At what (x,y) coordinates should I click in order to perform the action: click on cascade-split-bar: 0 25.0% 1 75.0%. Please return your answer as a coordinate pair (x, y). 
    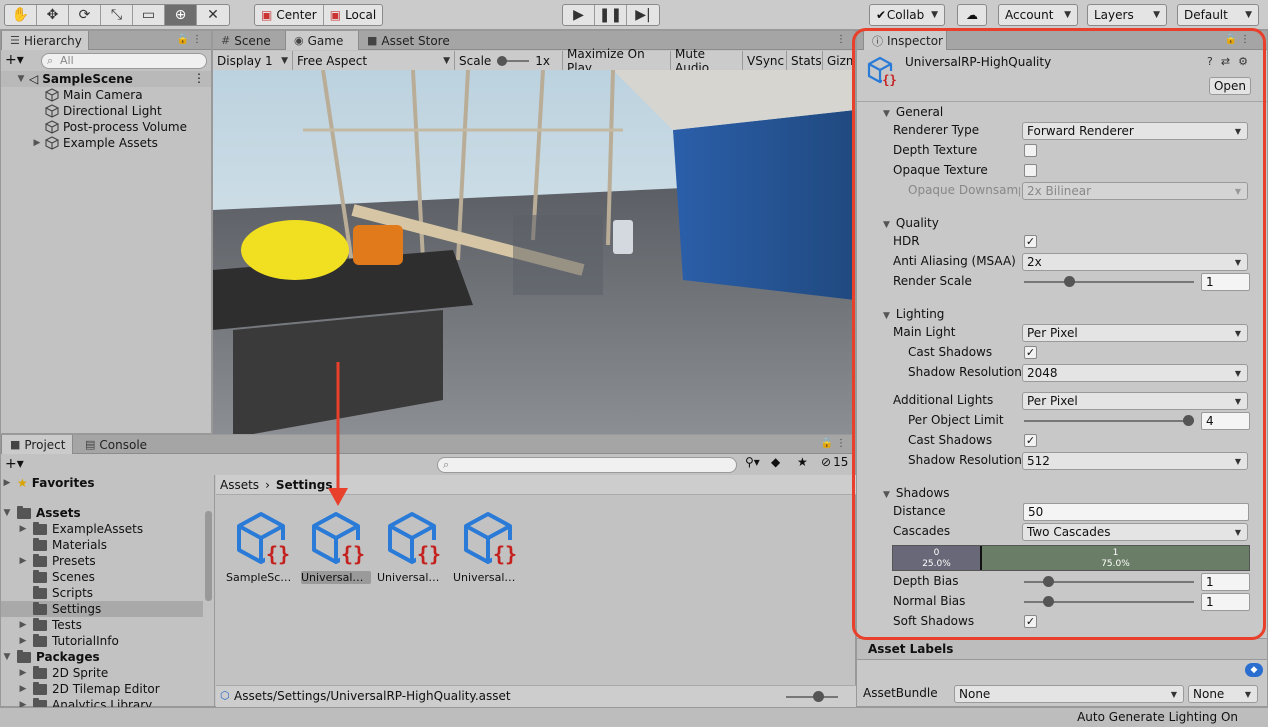
    Looking at the image, I should click on (1071, 558).